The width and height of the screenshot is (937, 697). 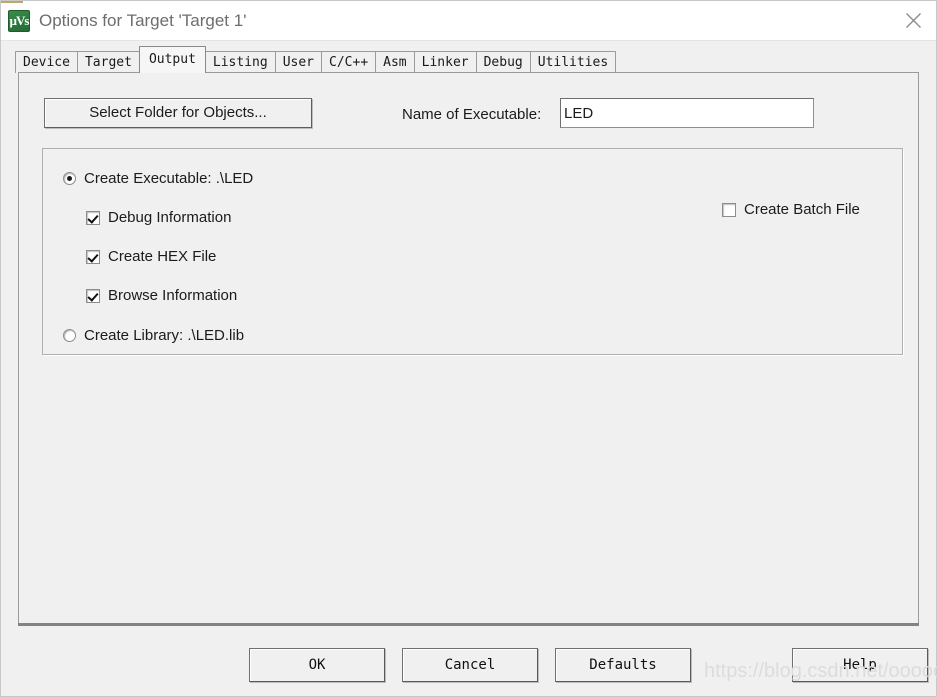 I want to click on create-library-radio: Create Library: .\LED.lib, so click(x=153, y=335).